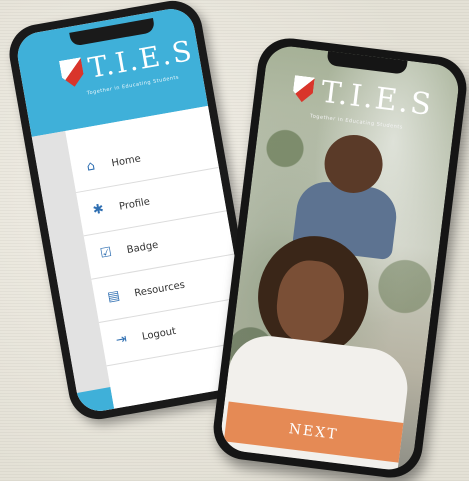 This screenshot has height=481, width=469. Describe the element at coordinates (134, 204) in the screenshot. I see `menu-item-label: Profile` at that location.